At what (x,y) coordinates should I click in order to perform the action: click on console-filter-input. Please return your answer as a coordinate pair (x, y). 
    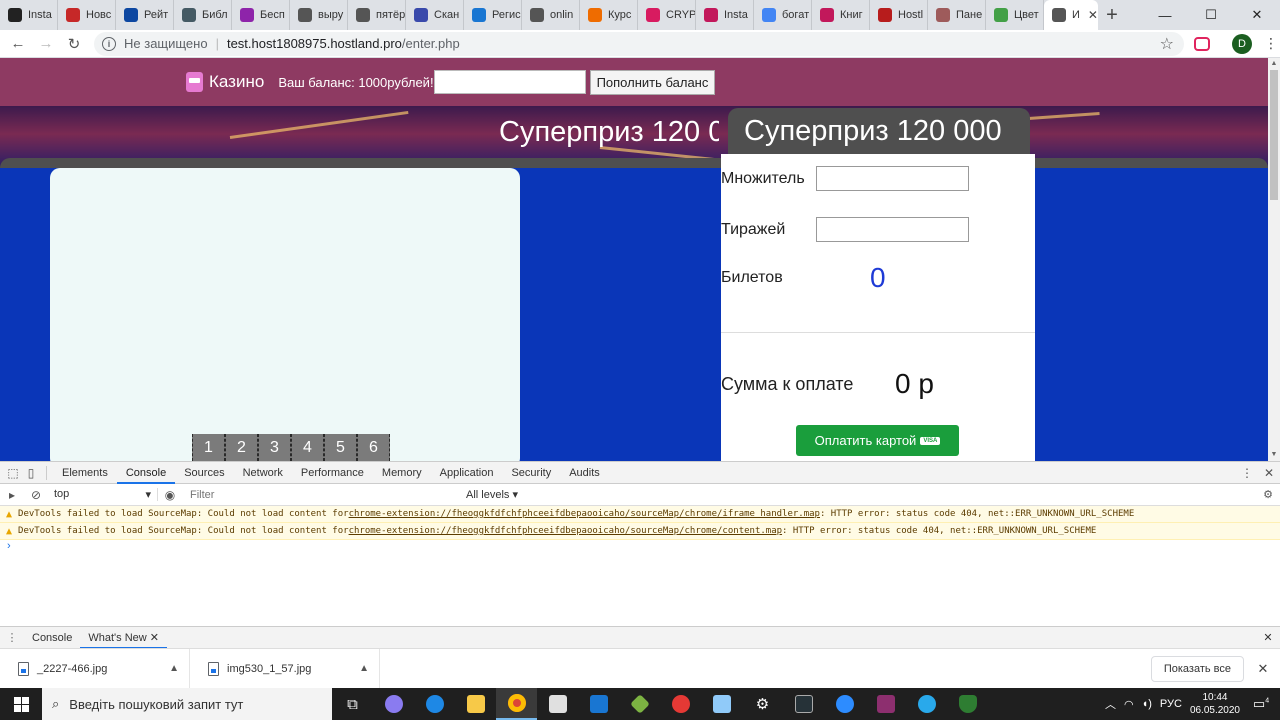
    Looking at the image, I should click on (322, 494).